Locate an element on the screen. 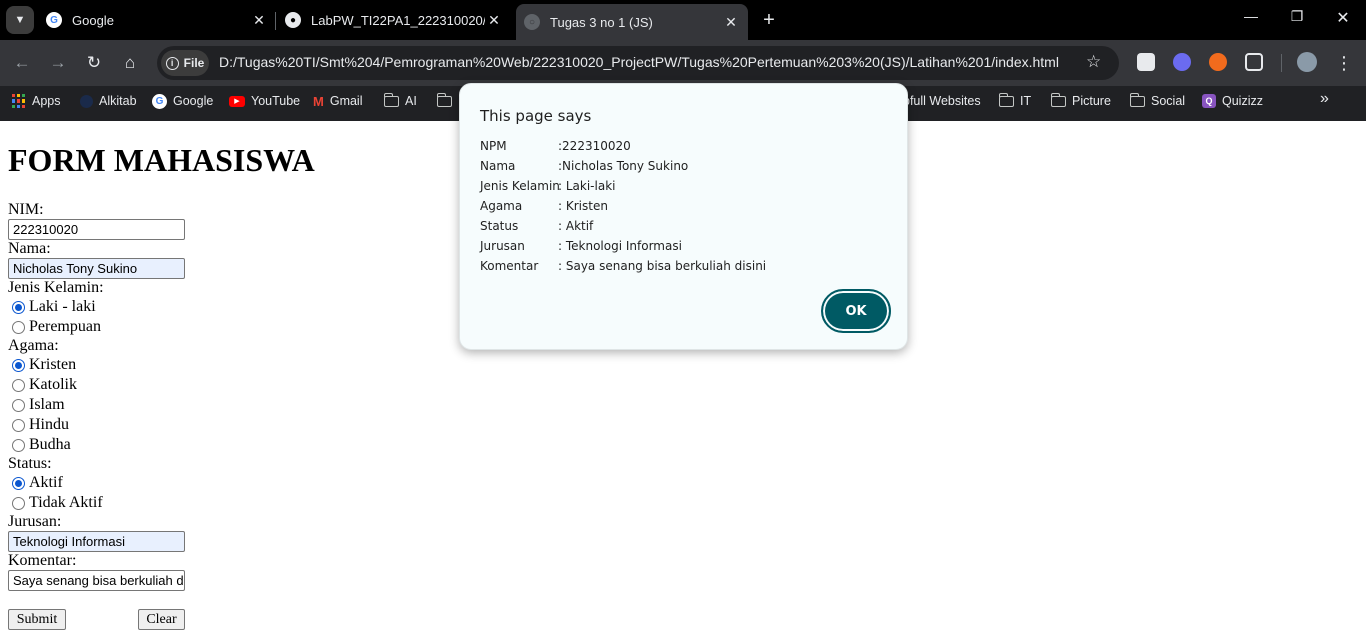 The image size is (1366, 638). tab-google: G Google ✕ is located at coordinates (157, 20).